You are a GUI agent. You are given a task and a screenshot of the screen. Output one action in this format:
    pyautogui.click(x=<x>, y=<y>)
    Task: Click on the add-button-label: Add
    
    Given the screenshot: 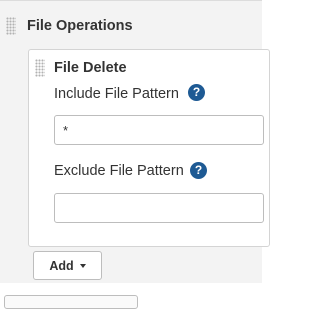 What is the action you would take?
    pyautogui.click(x=61, y=265)
    